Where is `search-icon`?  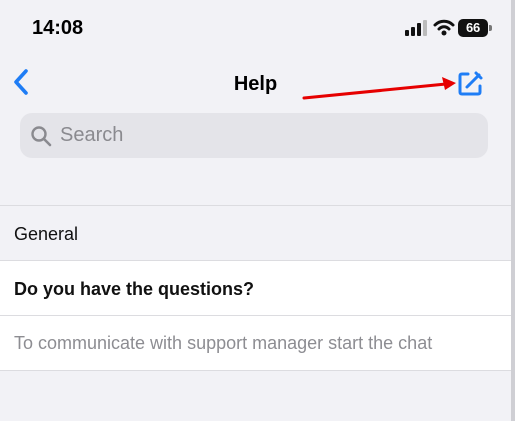
search-icon is located at coordinates (41, 136).